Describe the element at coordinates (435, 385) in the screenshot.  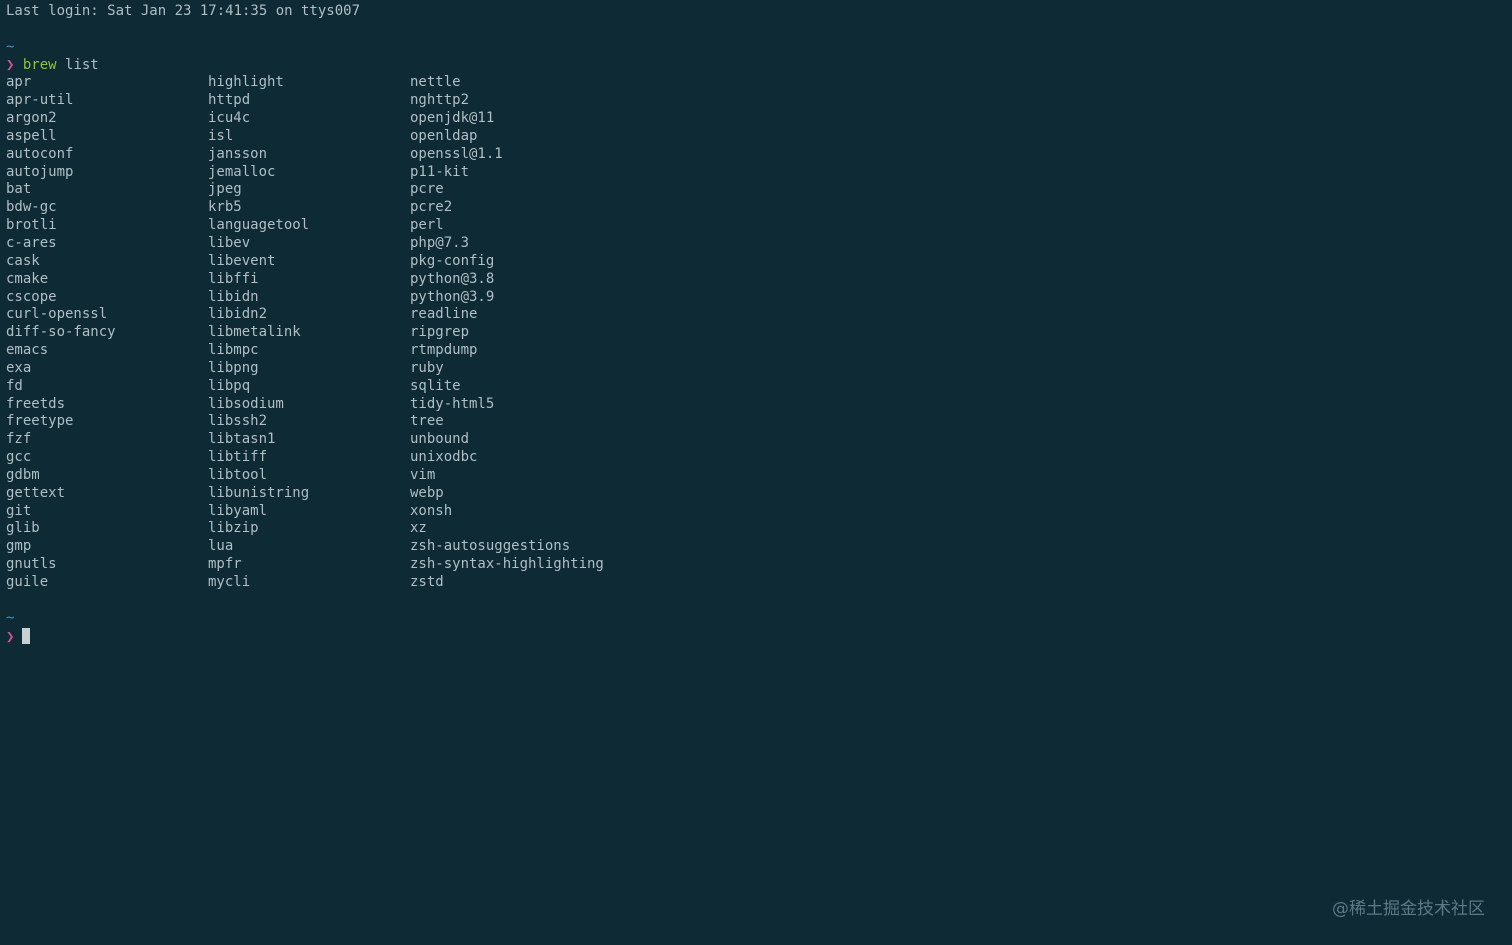
I see `package-item: sqlite` at that location.